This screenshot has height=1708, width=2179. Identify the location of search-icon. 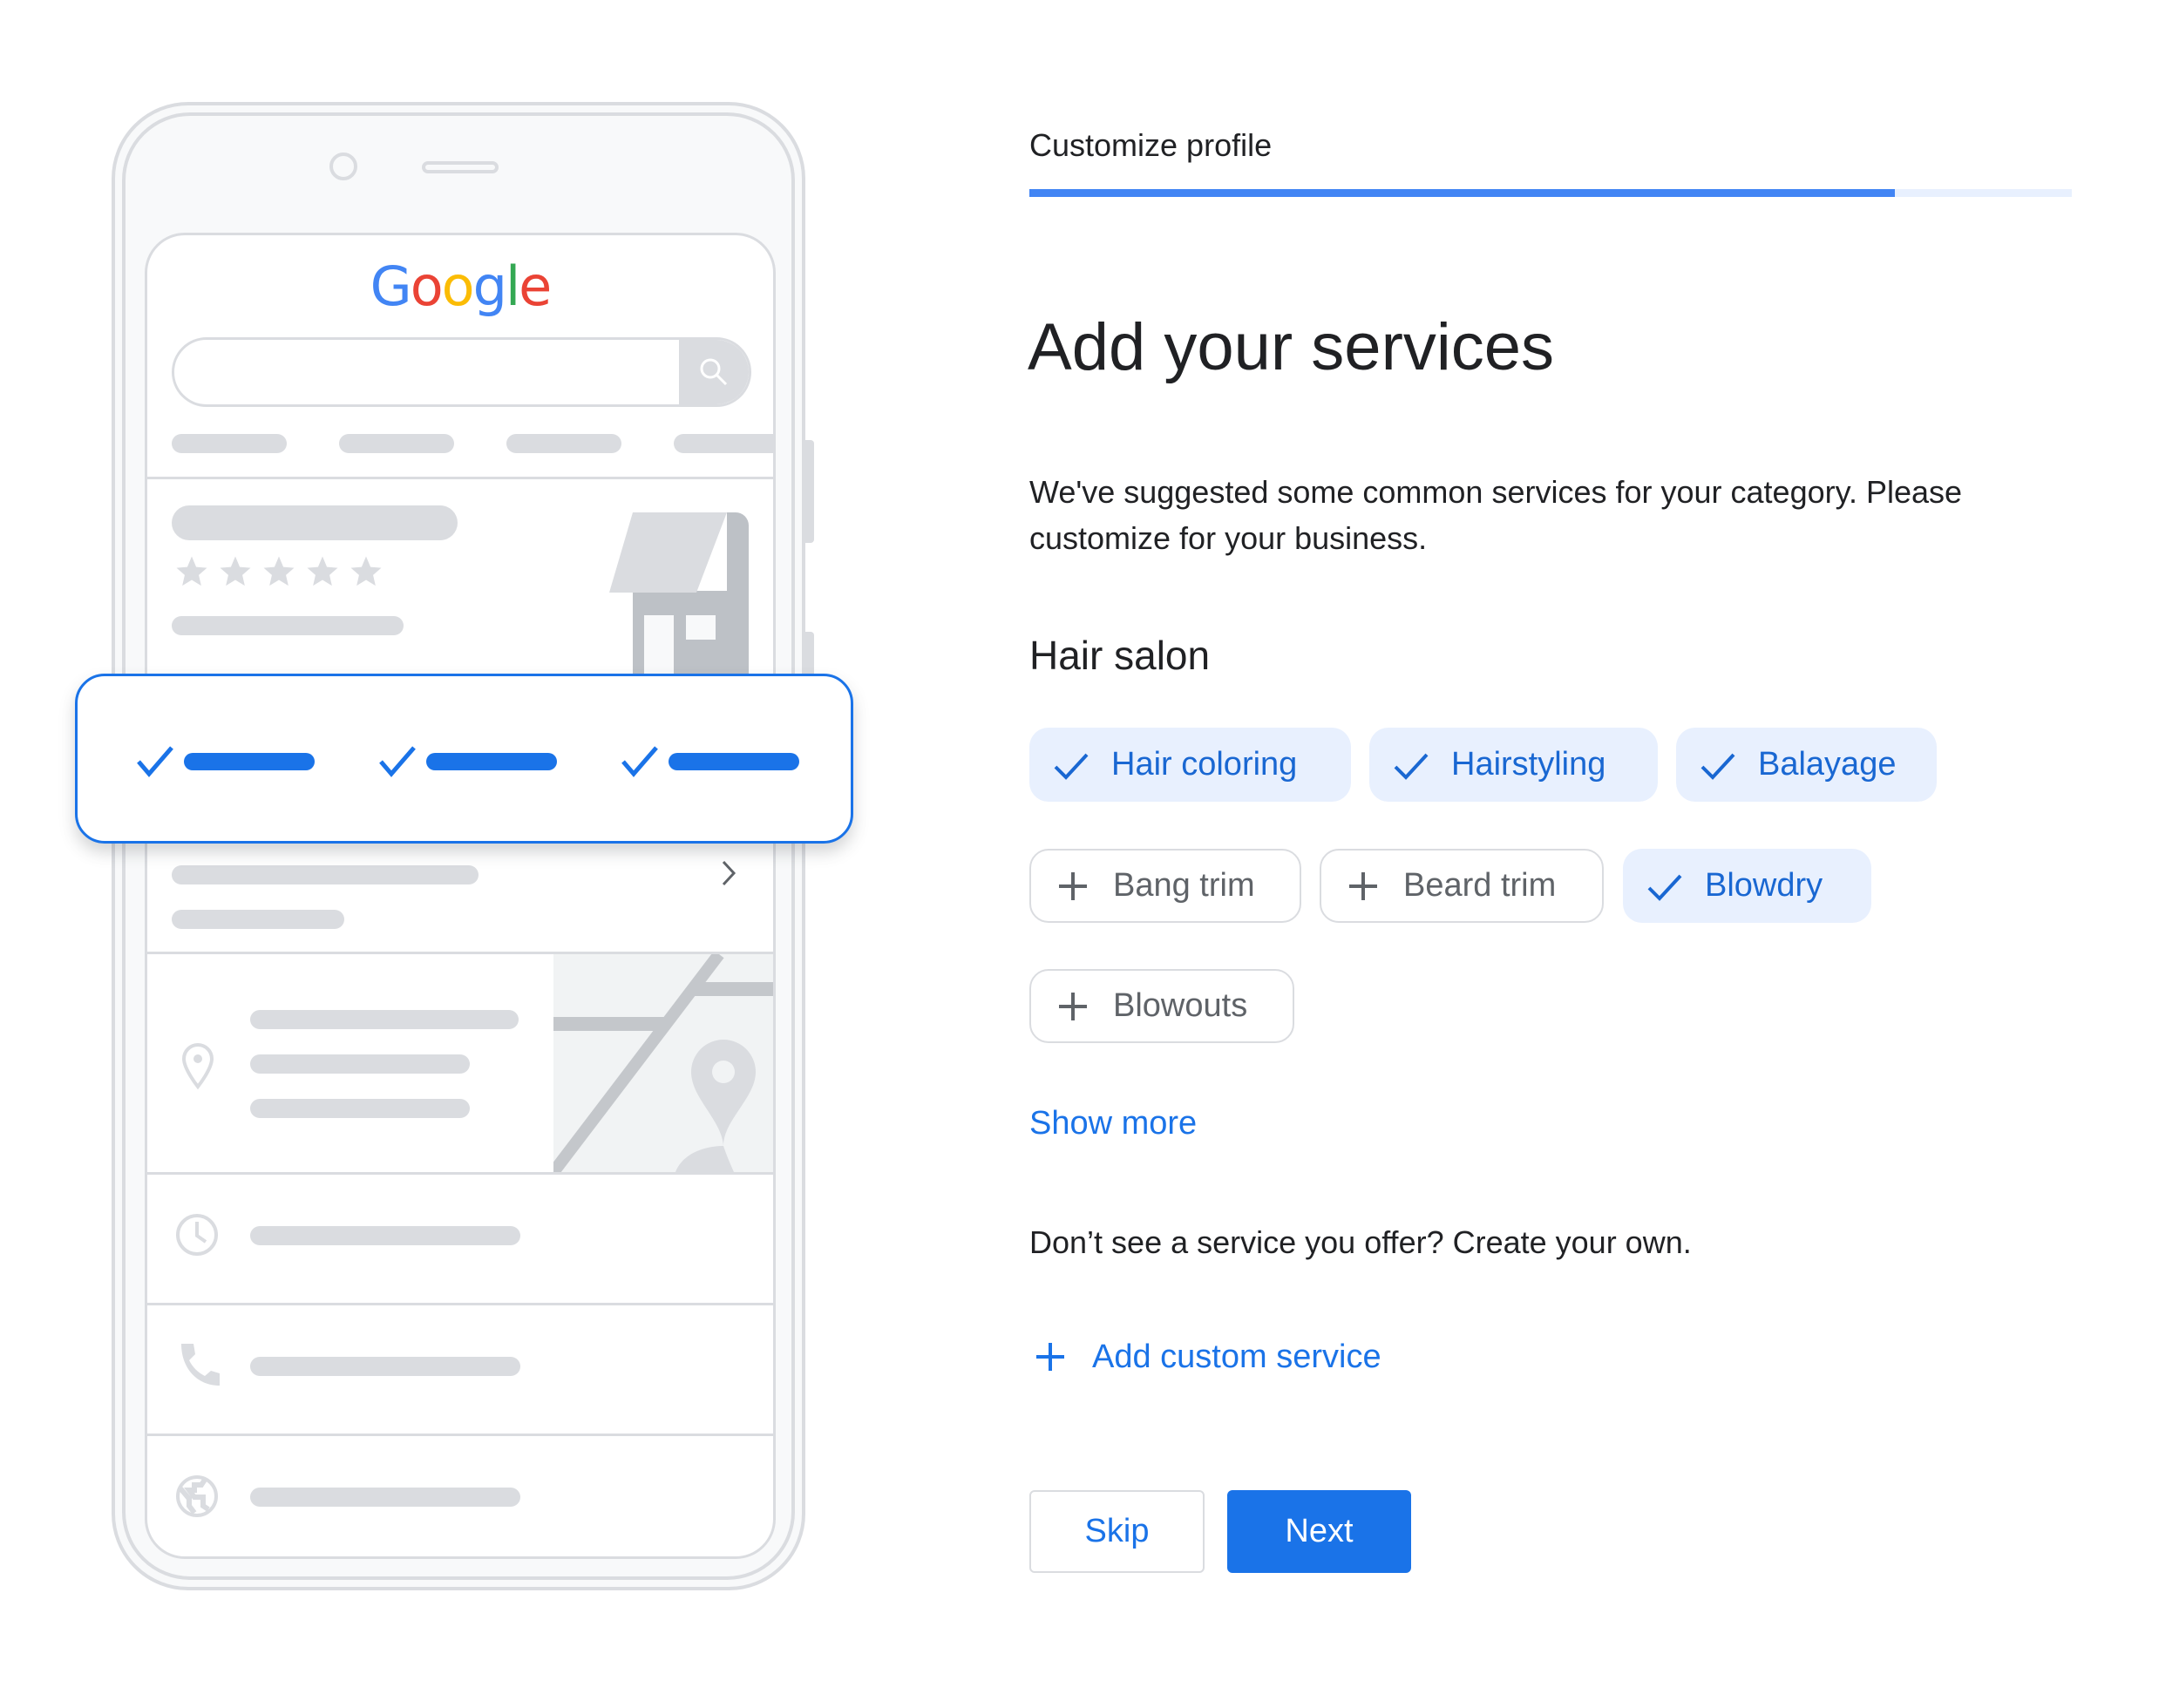
(714, 372).